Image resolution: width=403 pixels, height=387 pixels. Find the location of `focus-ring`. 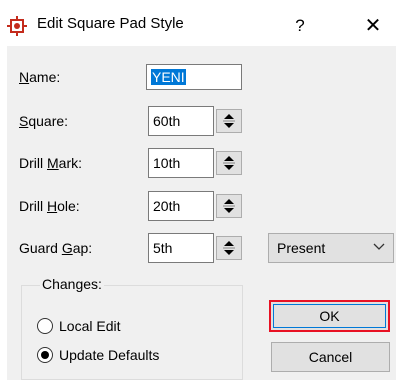

focus-ring is located at coordinates (329, 316).